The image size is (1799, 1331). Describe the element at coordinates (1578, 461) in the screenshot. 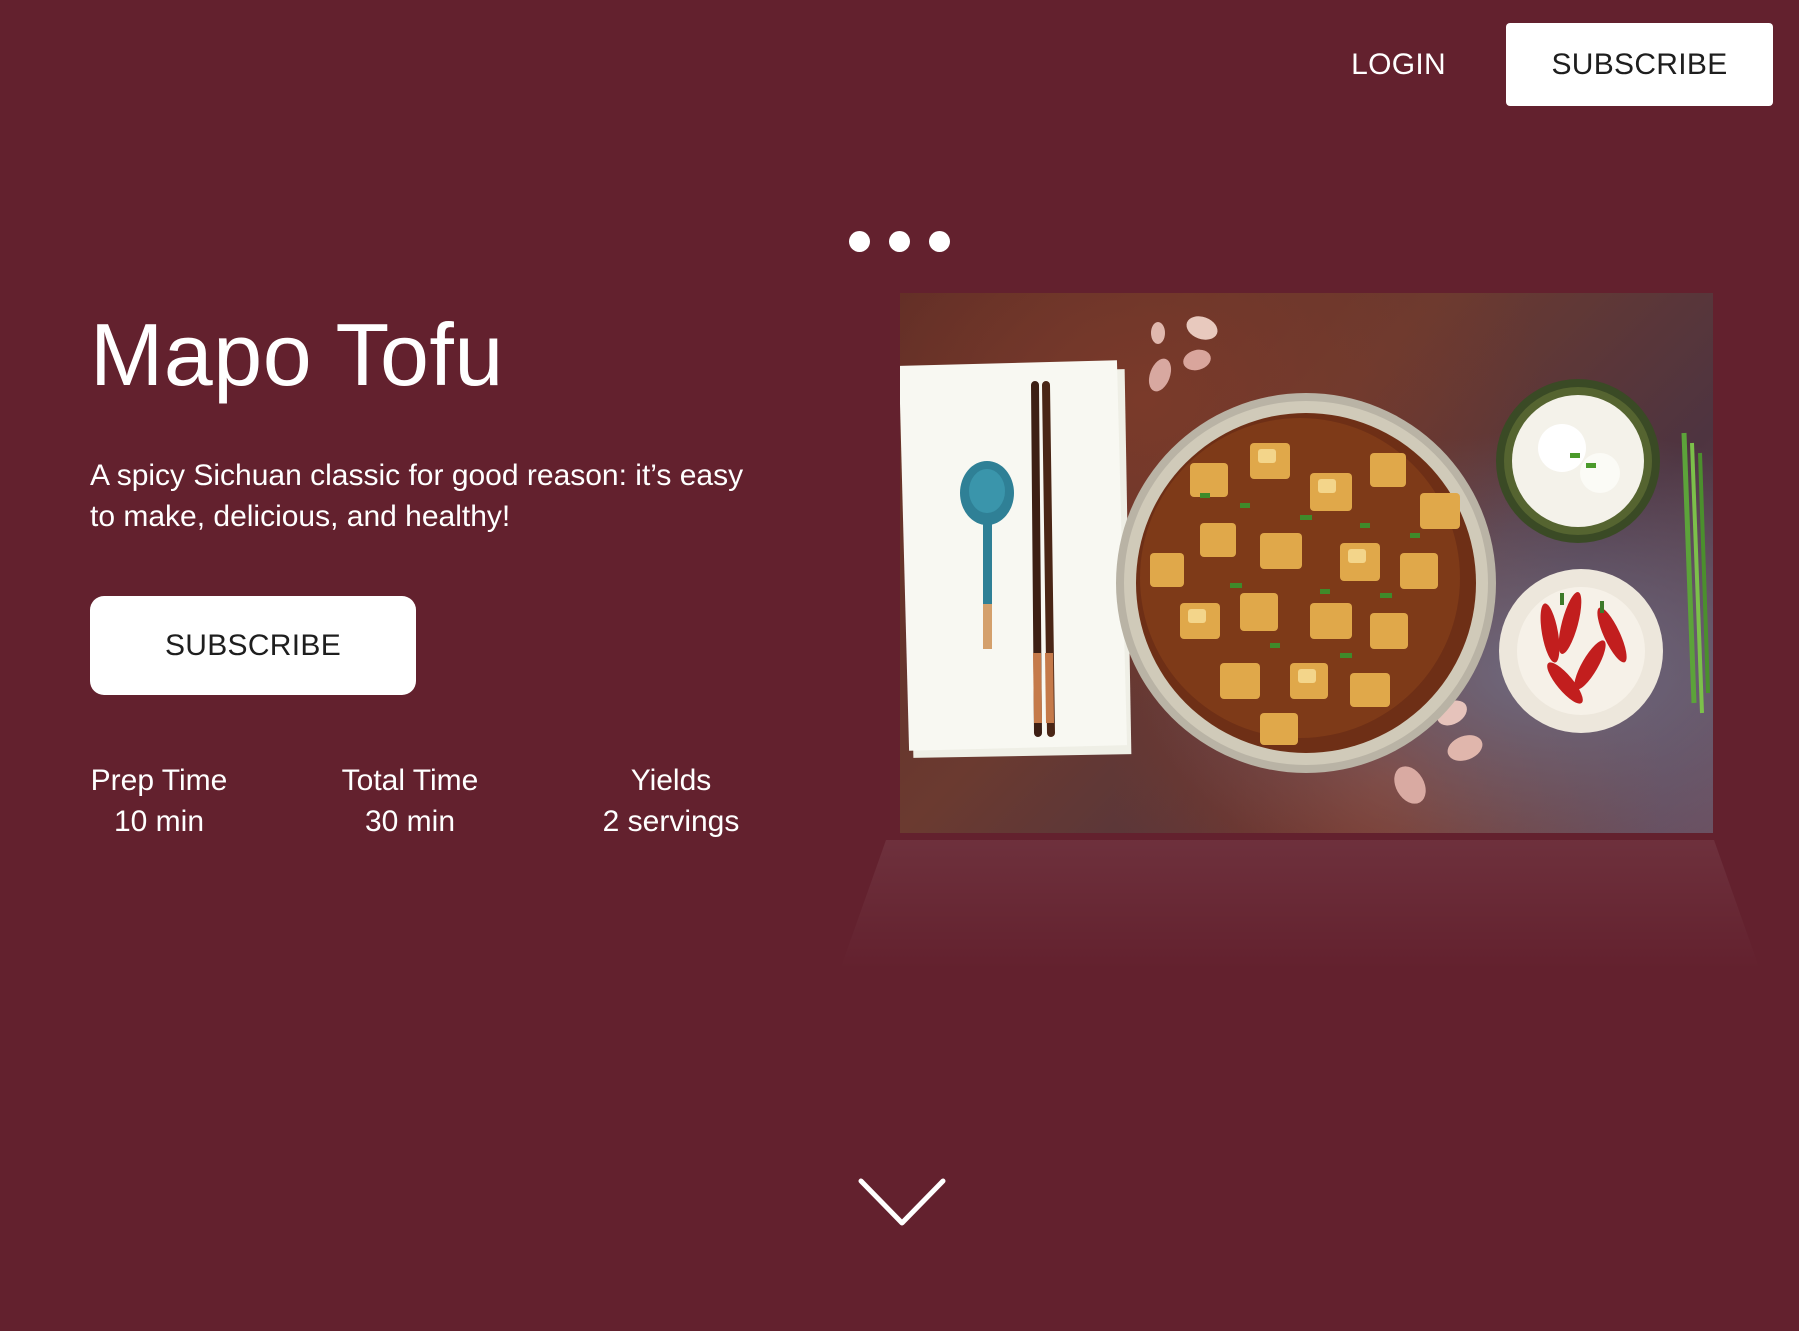

I see `rice-bowl` at that location.